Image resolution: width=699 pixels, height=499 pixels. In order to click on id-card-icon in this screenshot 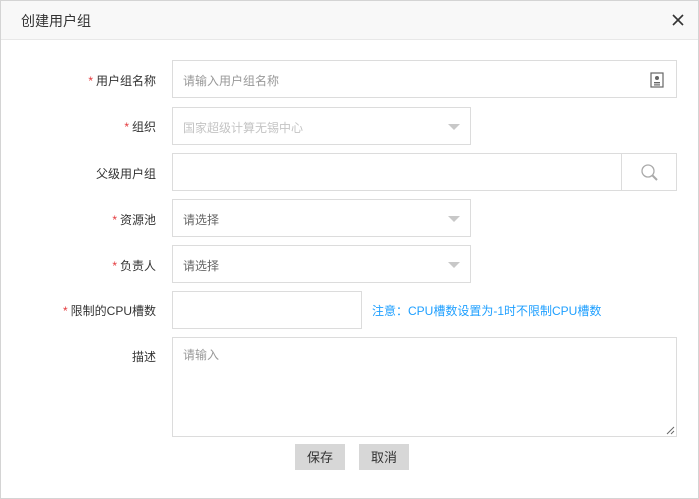, I will do `click(657, 80)`.